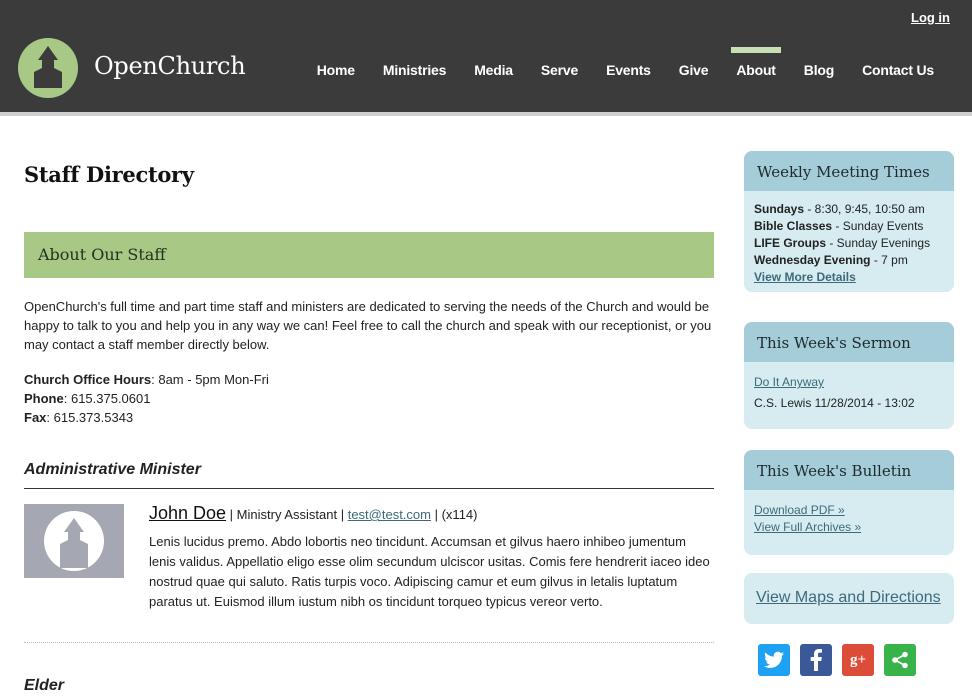  What do you see at coordinates (210, 379) in the screenshot?
I see `hours-value: : 8am - 5pm Mon-Fri` at bounding box center [210, 379].